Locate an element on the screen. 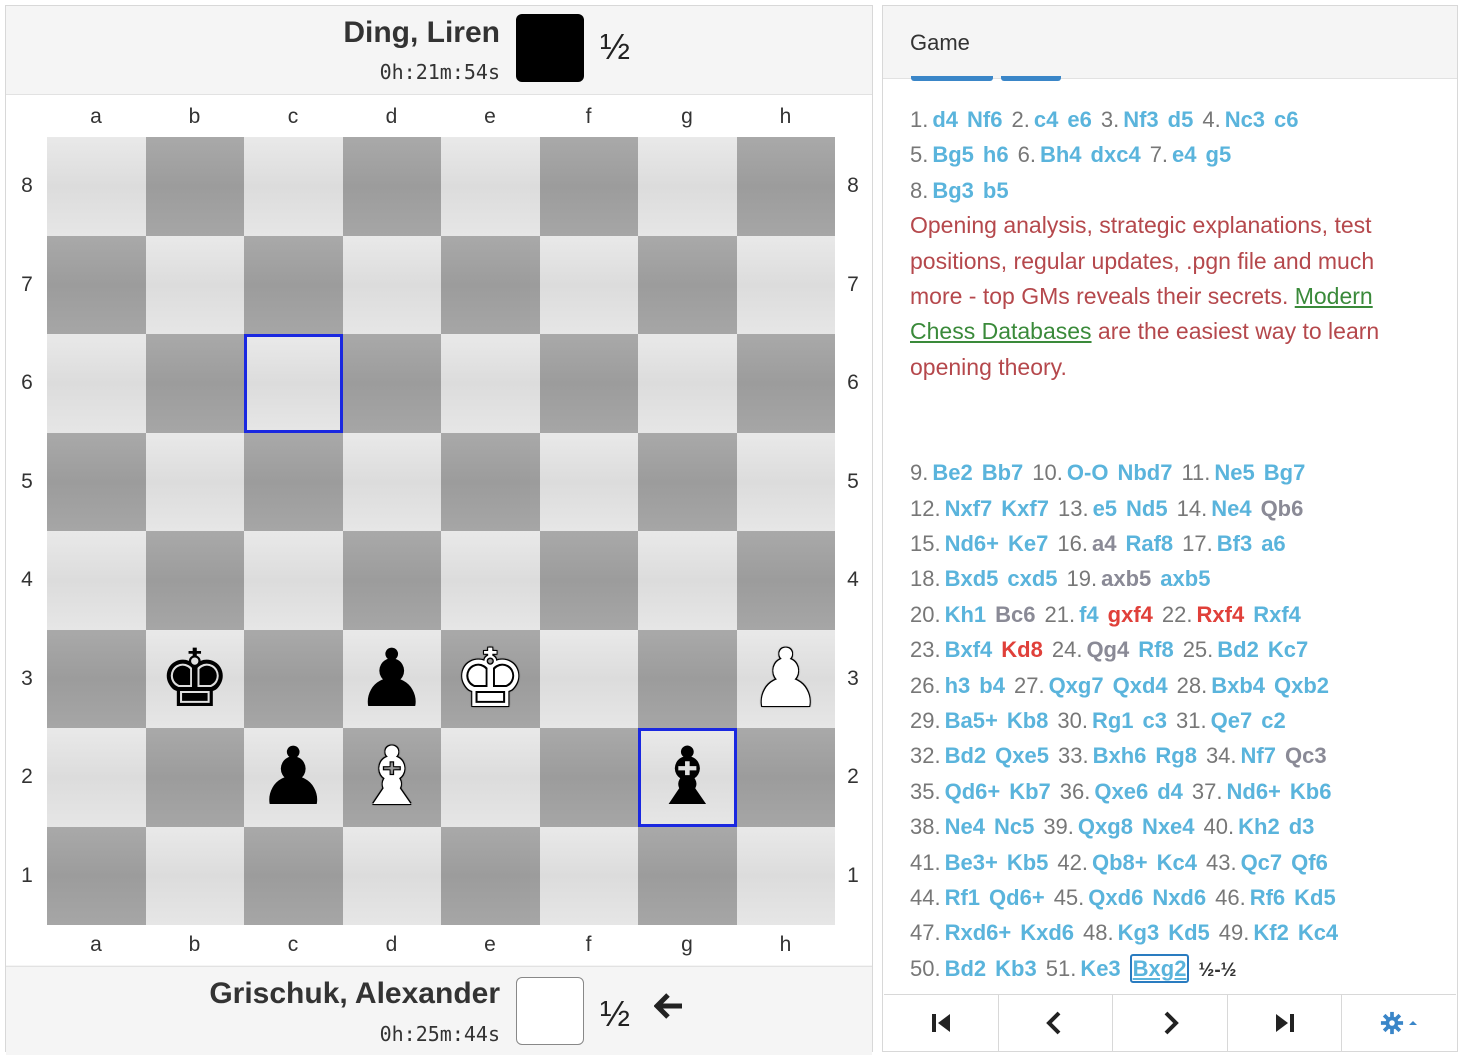 The image size is (1460, 1055). black-king-icon: ♚ is located at coordinates (195, 679).